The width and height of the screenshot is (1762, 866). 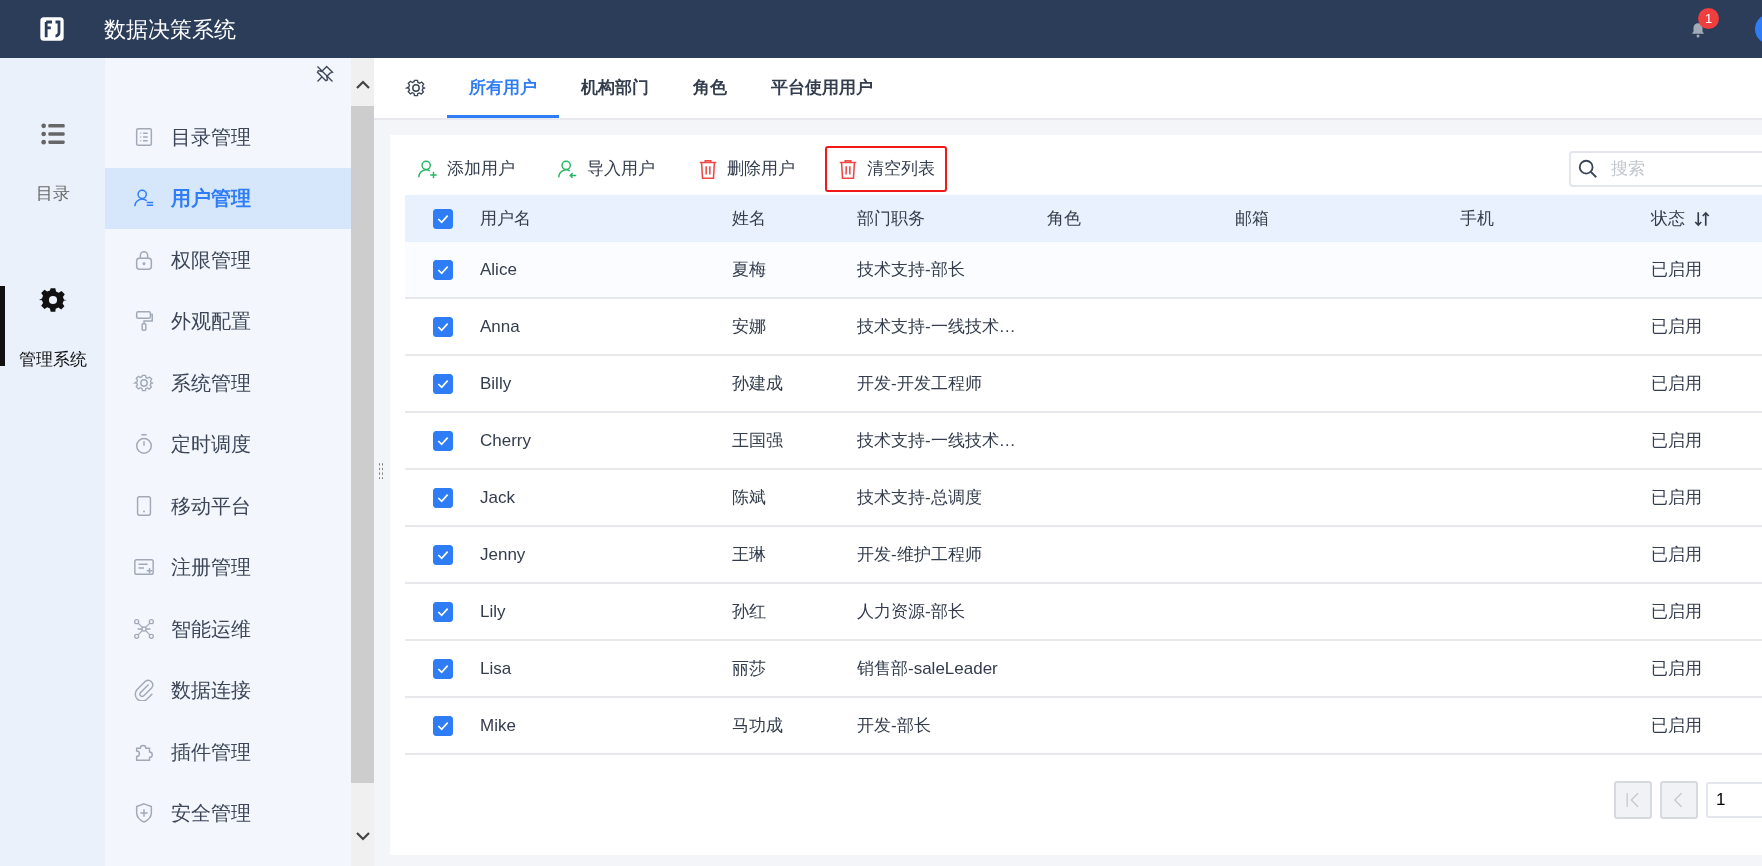 What do you see at coordinates (228, 752) in the screenshot?
I see `menu-item: 插件管理` at bounding box center [228, 752].